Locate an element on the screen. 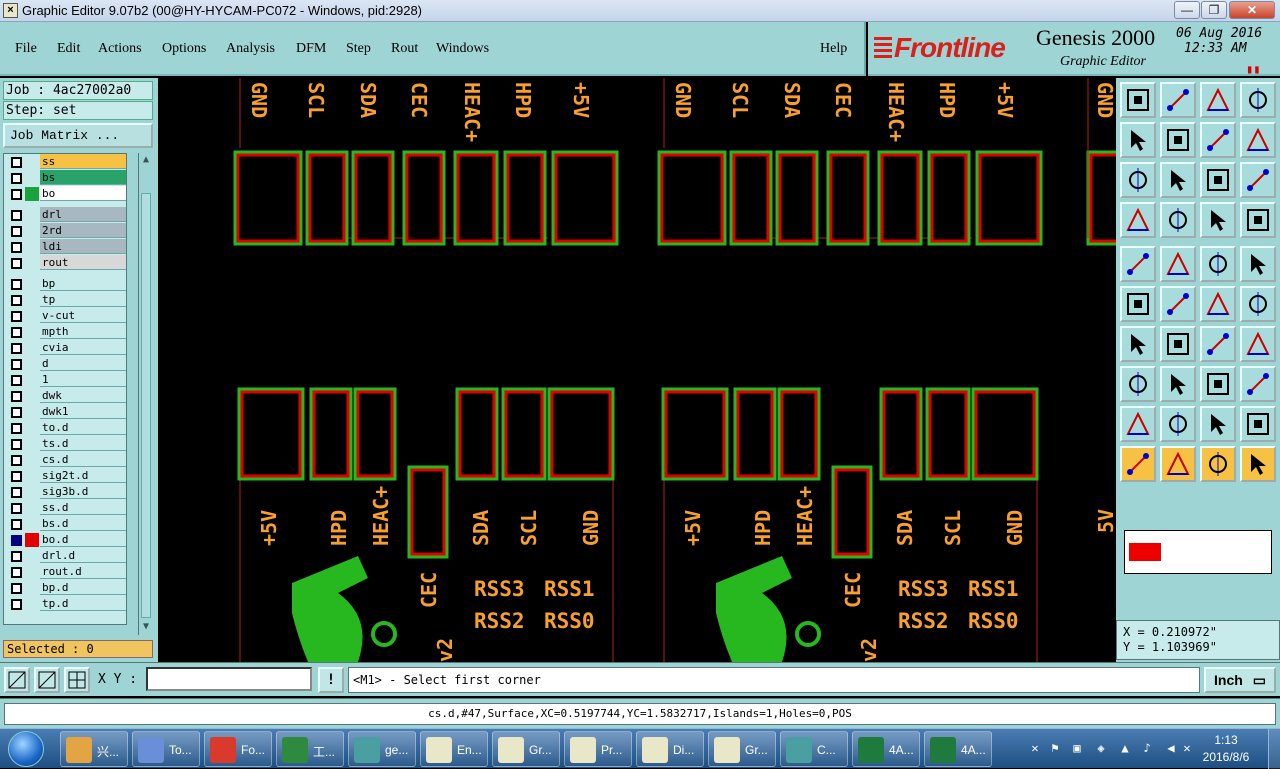 The image size is (1280, 769). tool-button-line is located at coordinates (1178, 344).